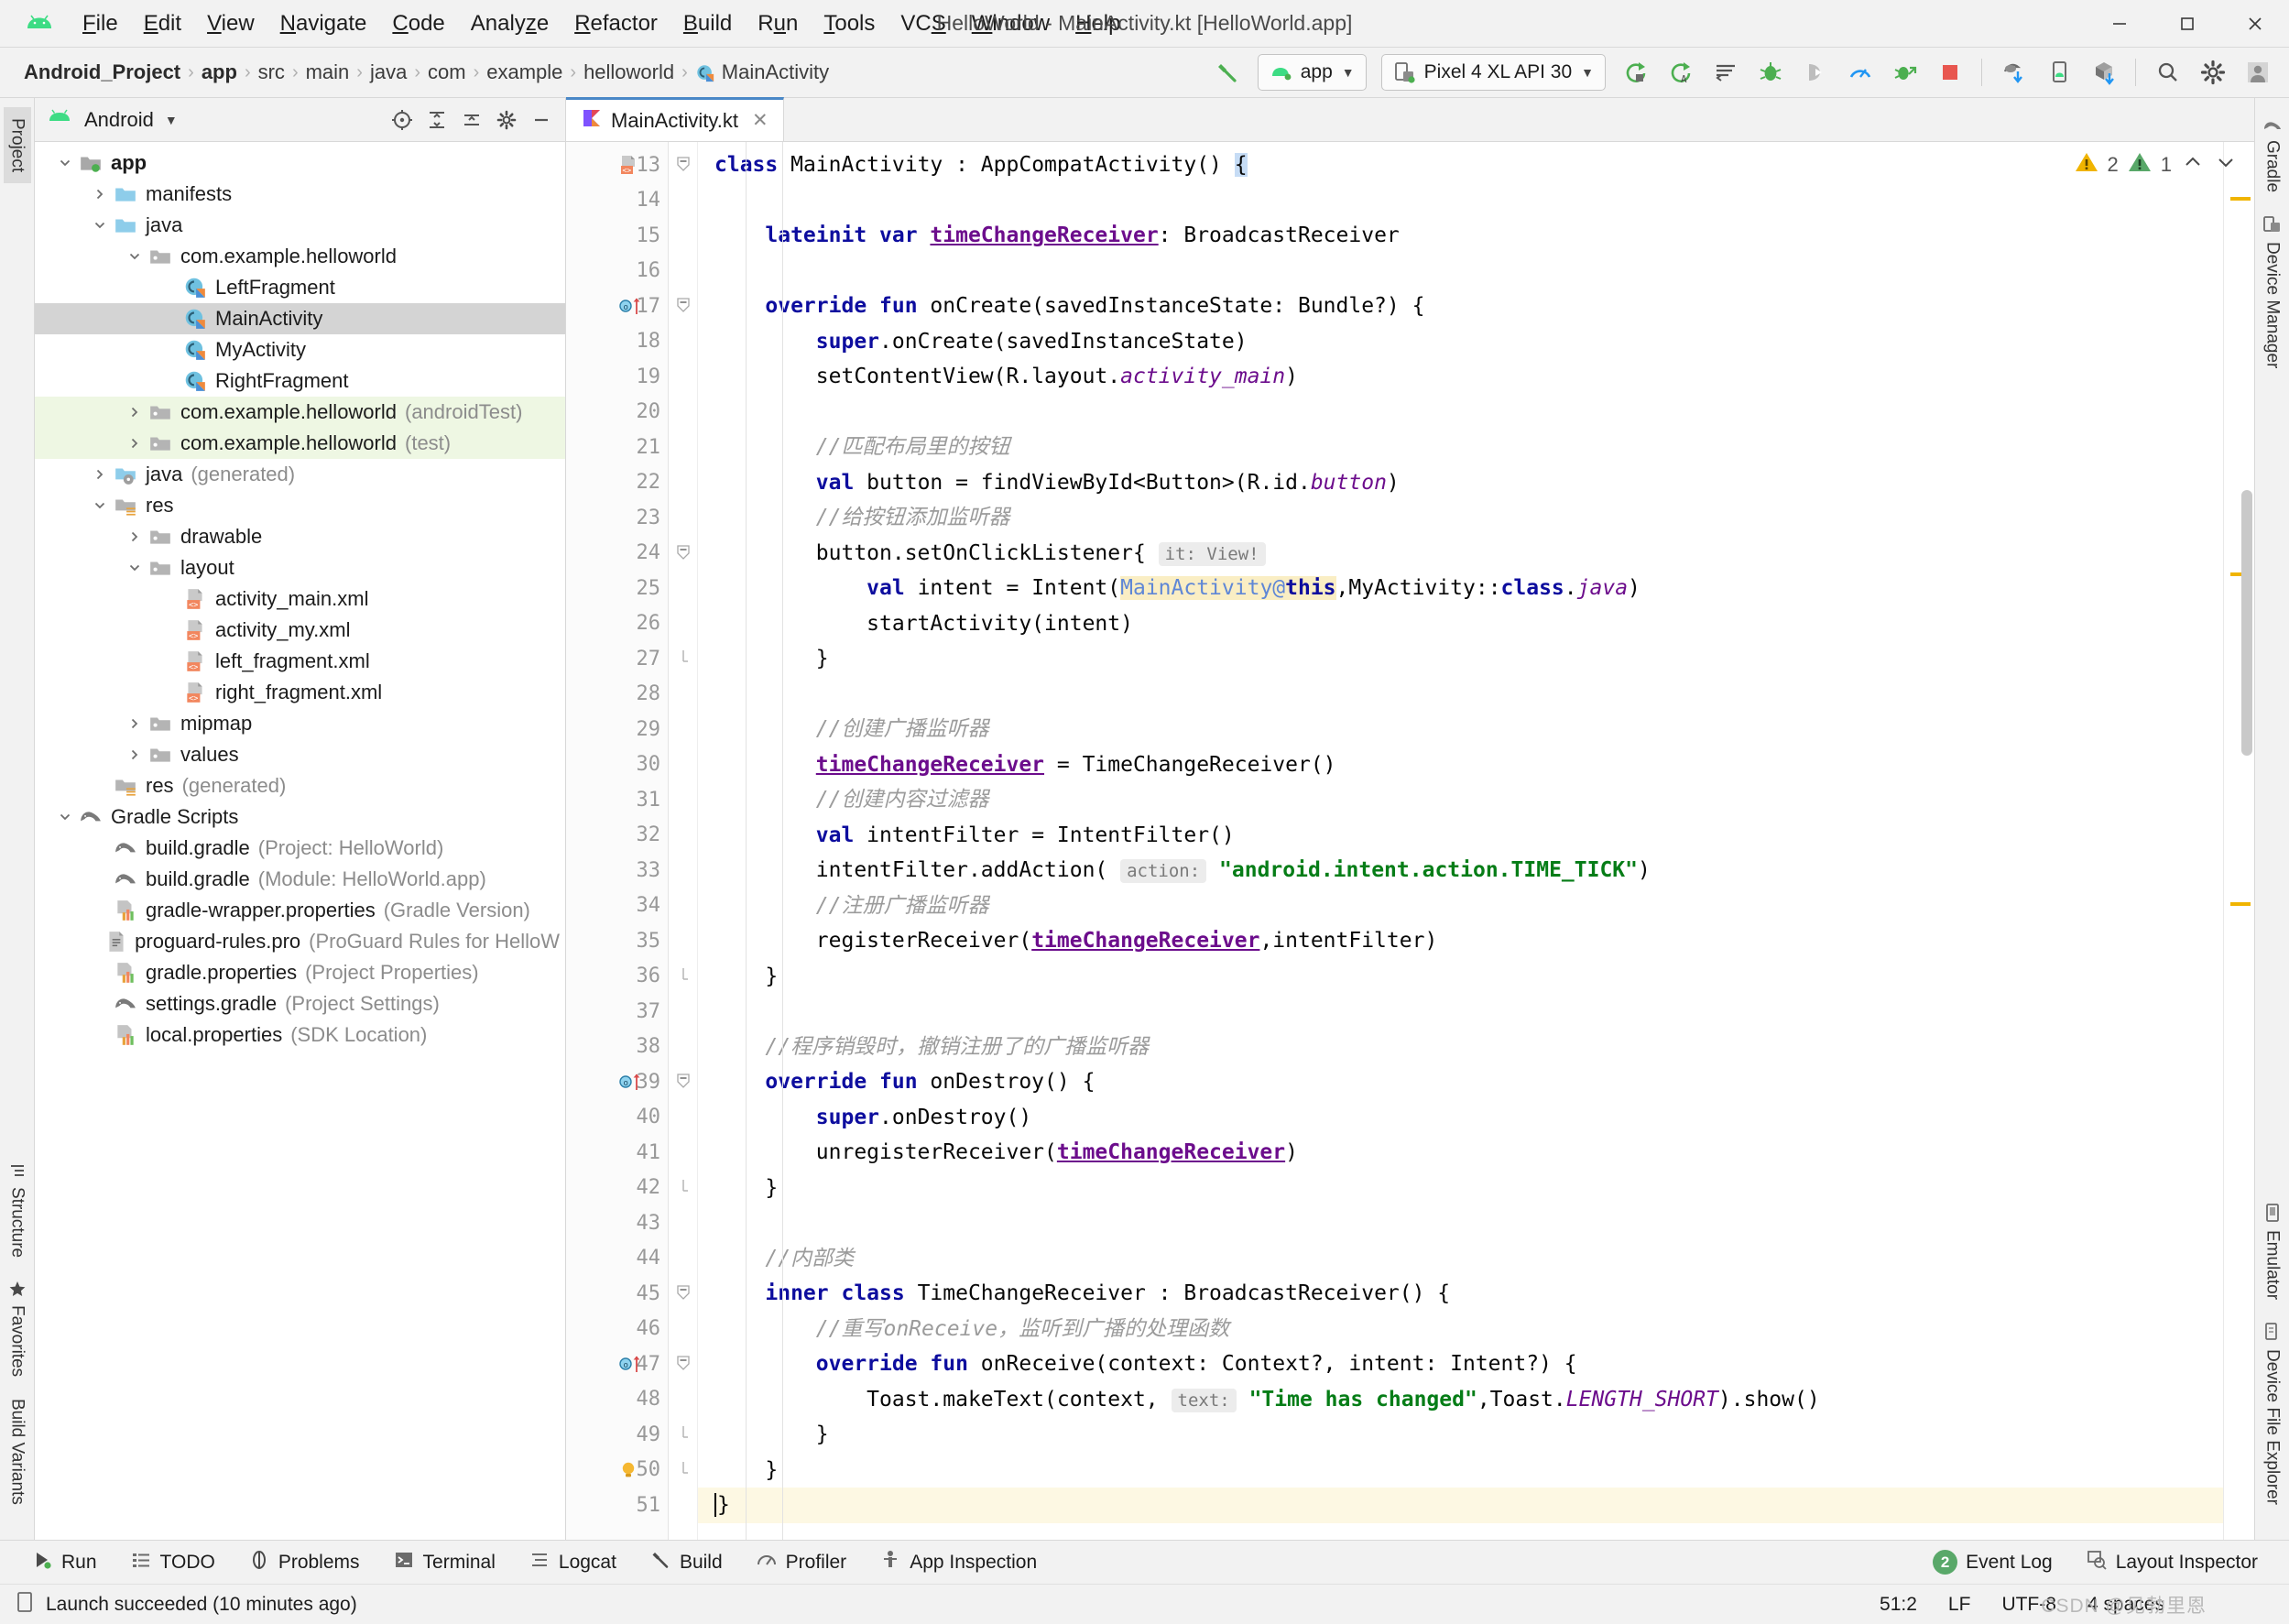  What do you see at coordinates (300, 443) in the screenshot?
I see `tree-node-com-example-helloworld: com.example.helloworld (test)` at bounding box center [300, 443].